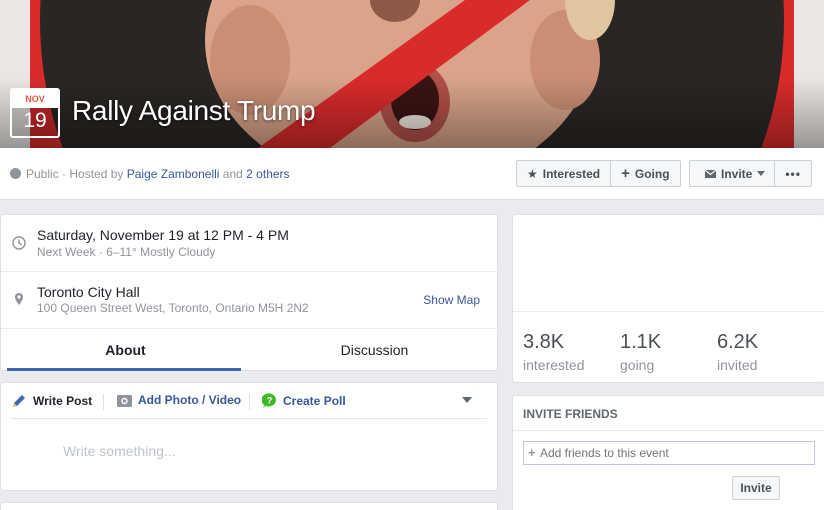  I want to click on star-icon: ★, so click(532, 173).